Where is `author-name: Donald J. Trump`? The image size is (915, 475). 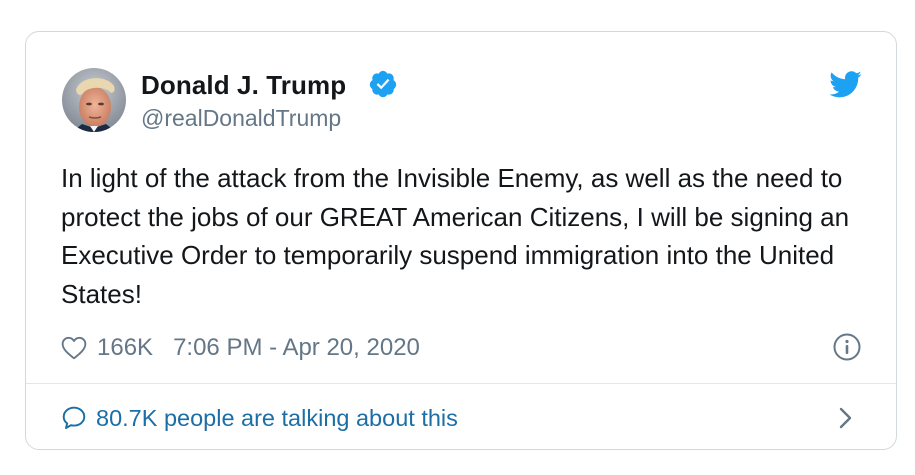 author-name: Donald J. Trump is located at coordinates (243, 85).